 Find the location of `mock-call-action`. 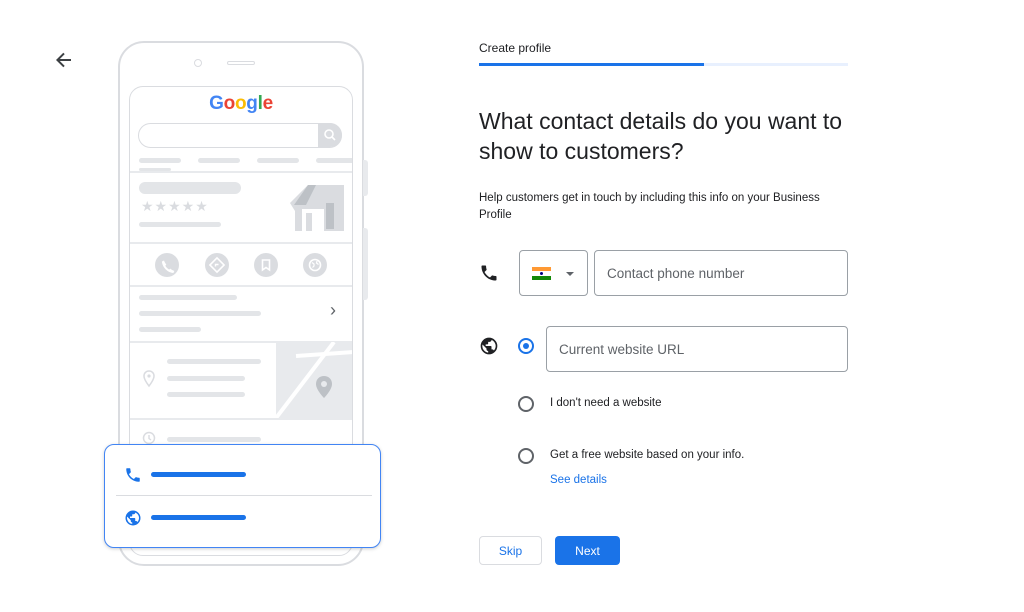

mock-call-action is located at coordinates (167, 265).